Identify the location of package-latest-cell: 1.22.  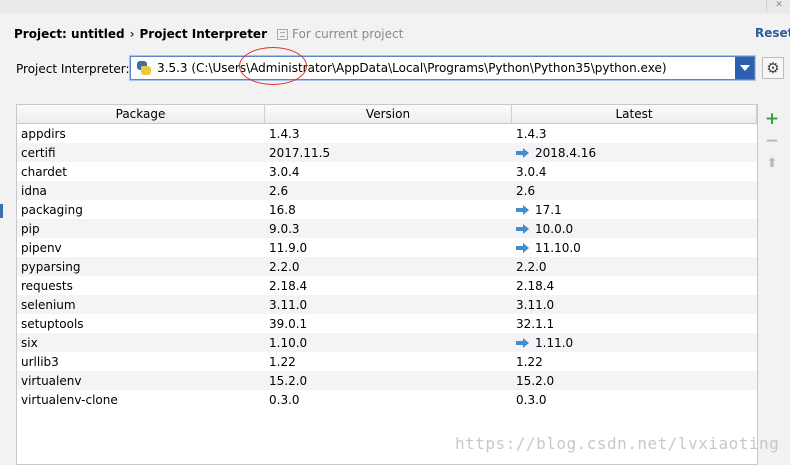
(634, 362).